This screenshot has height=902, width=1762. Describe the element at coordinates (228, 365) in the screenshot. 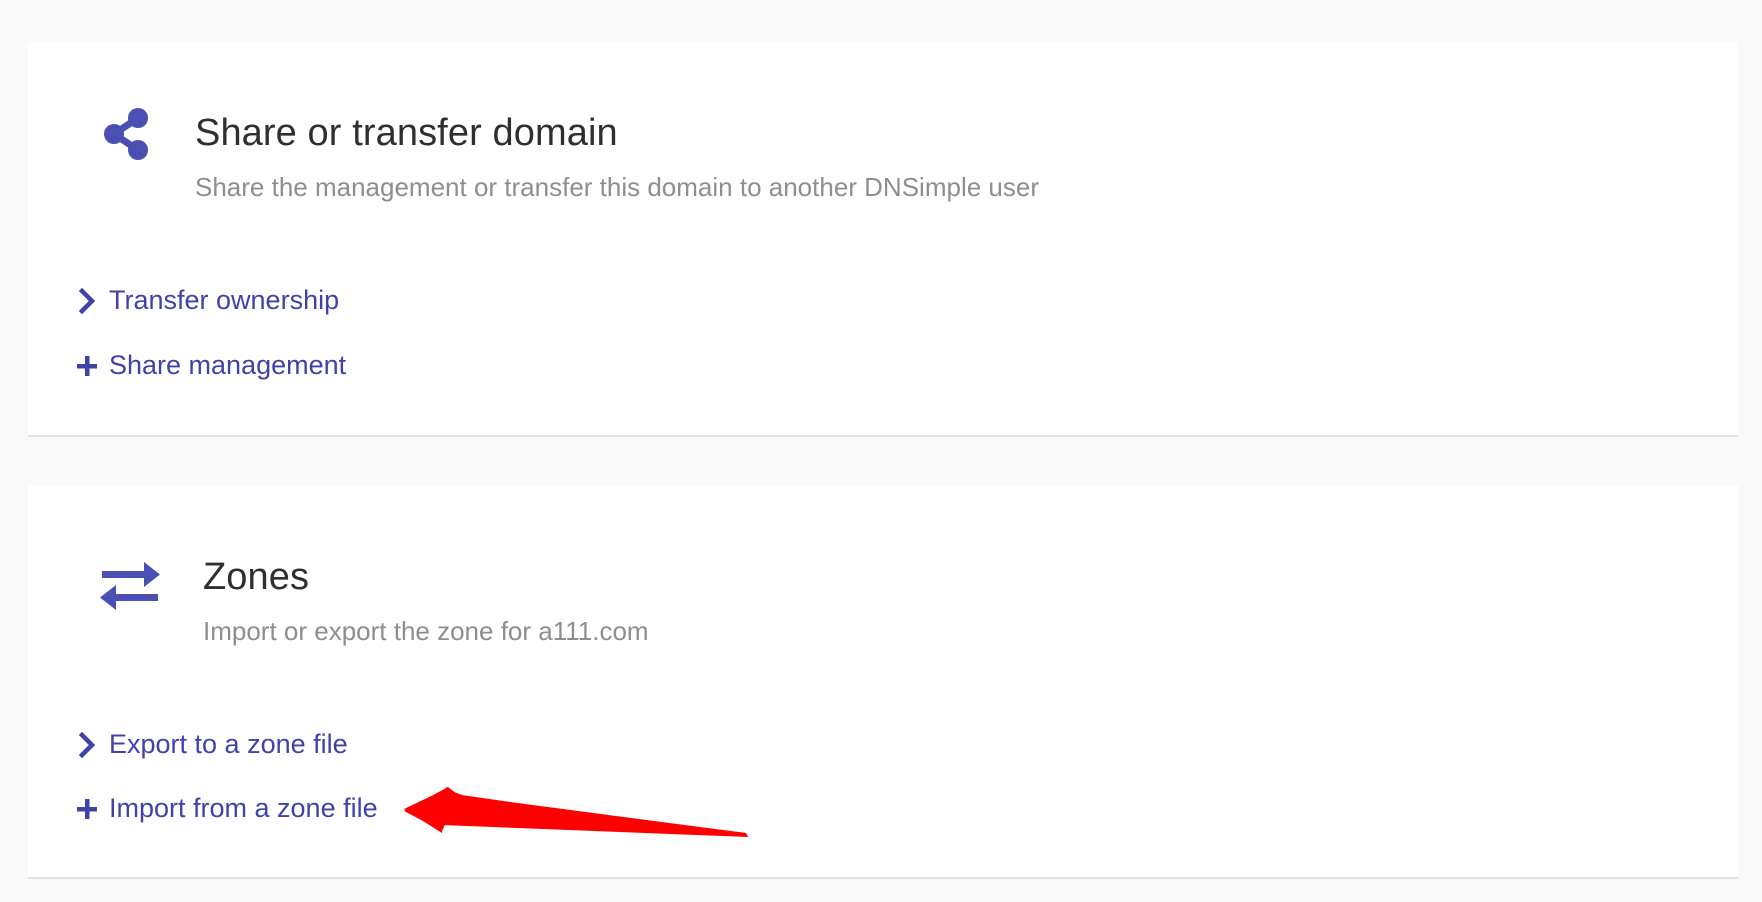

I see `share-management-label: Share management` at that location.